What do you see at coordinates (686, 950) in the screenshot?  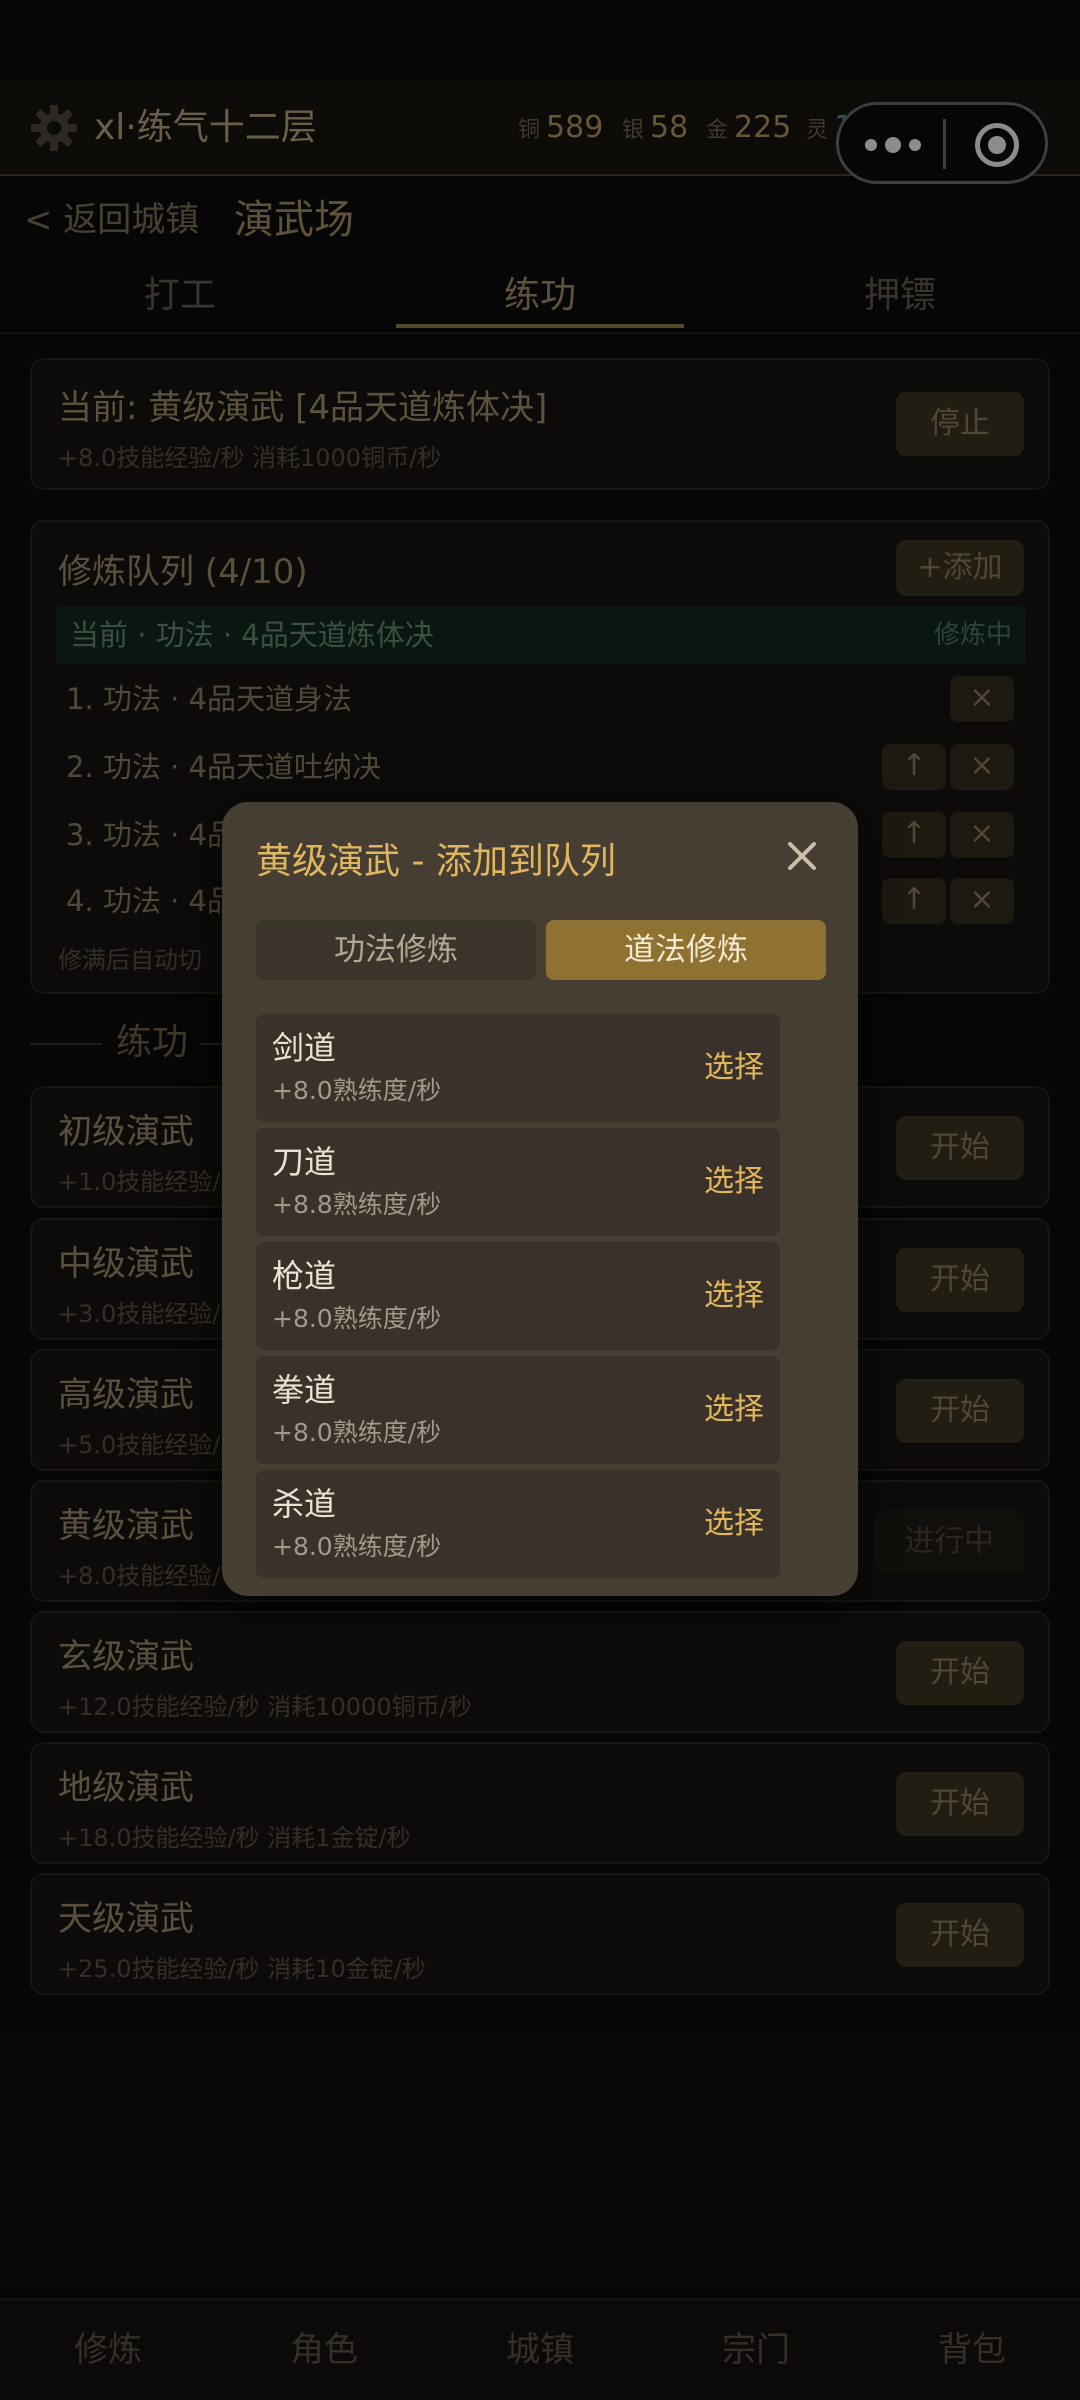 I see `tab-dao-training: 道法修炼` at bounding box center [686, 950].